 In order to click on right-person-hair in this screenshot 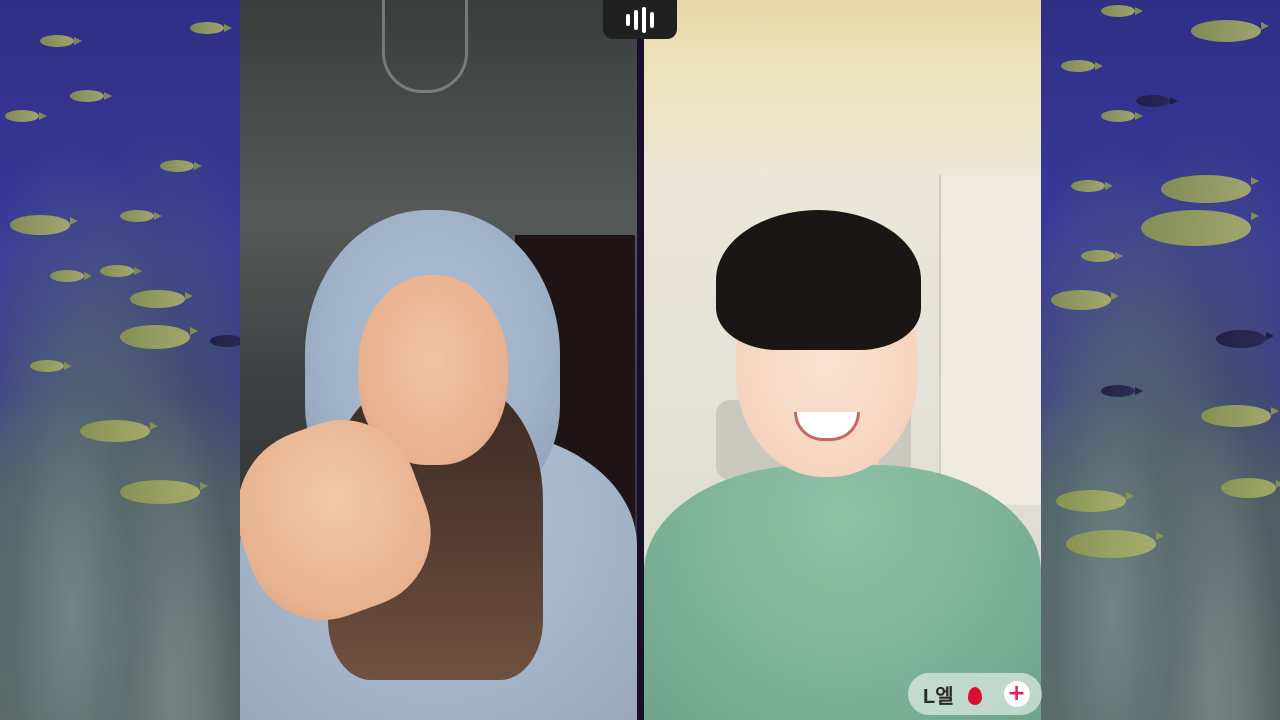, I will do `click(818, 280)`.